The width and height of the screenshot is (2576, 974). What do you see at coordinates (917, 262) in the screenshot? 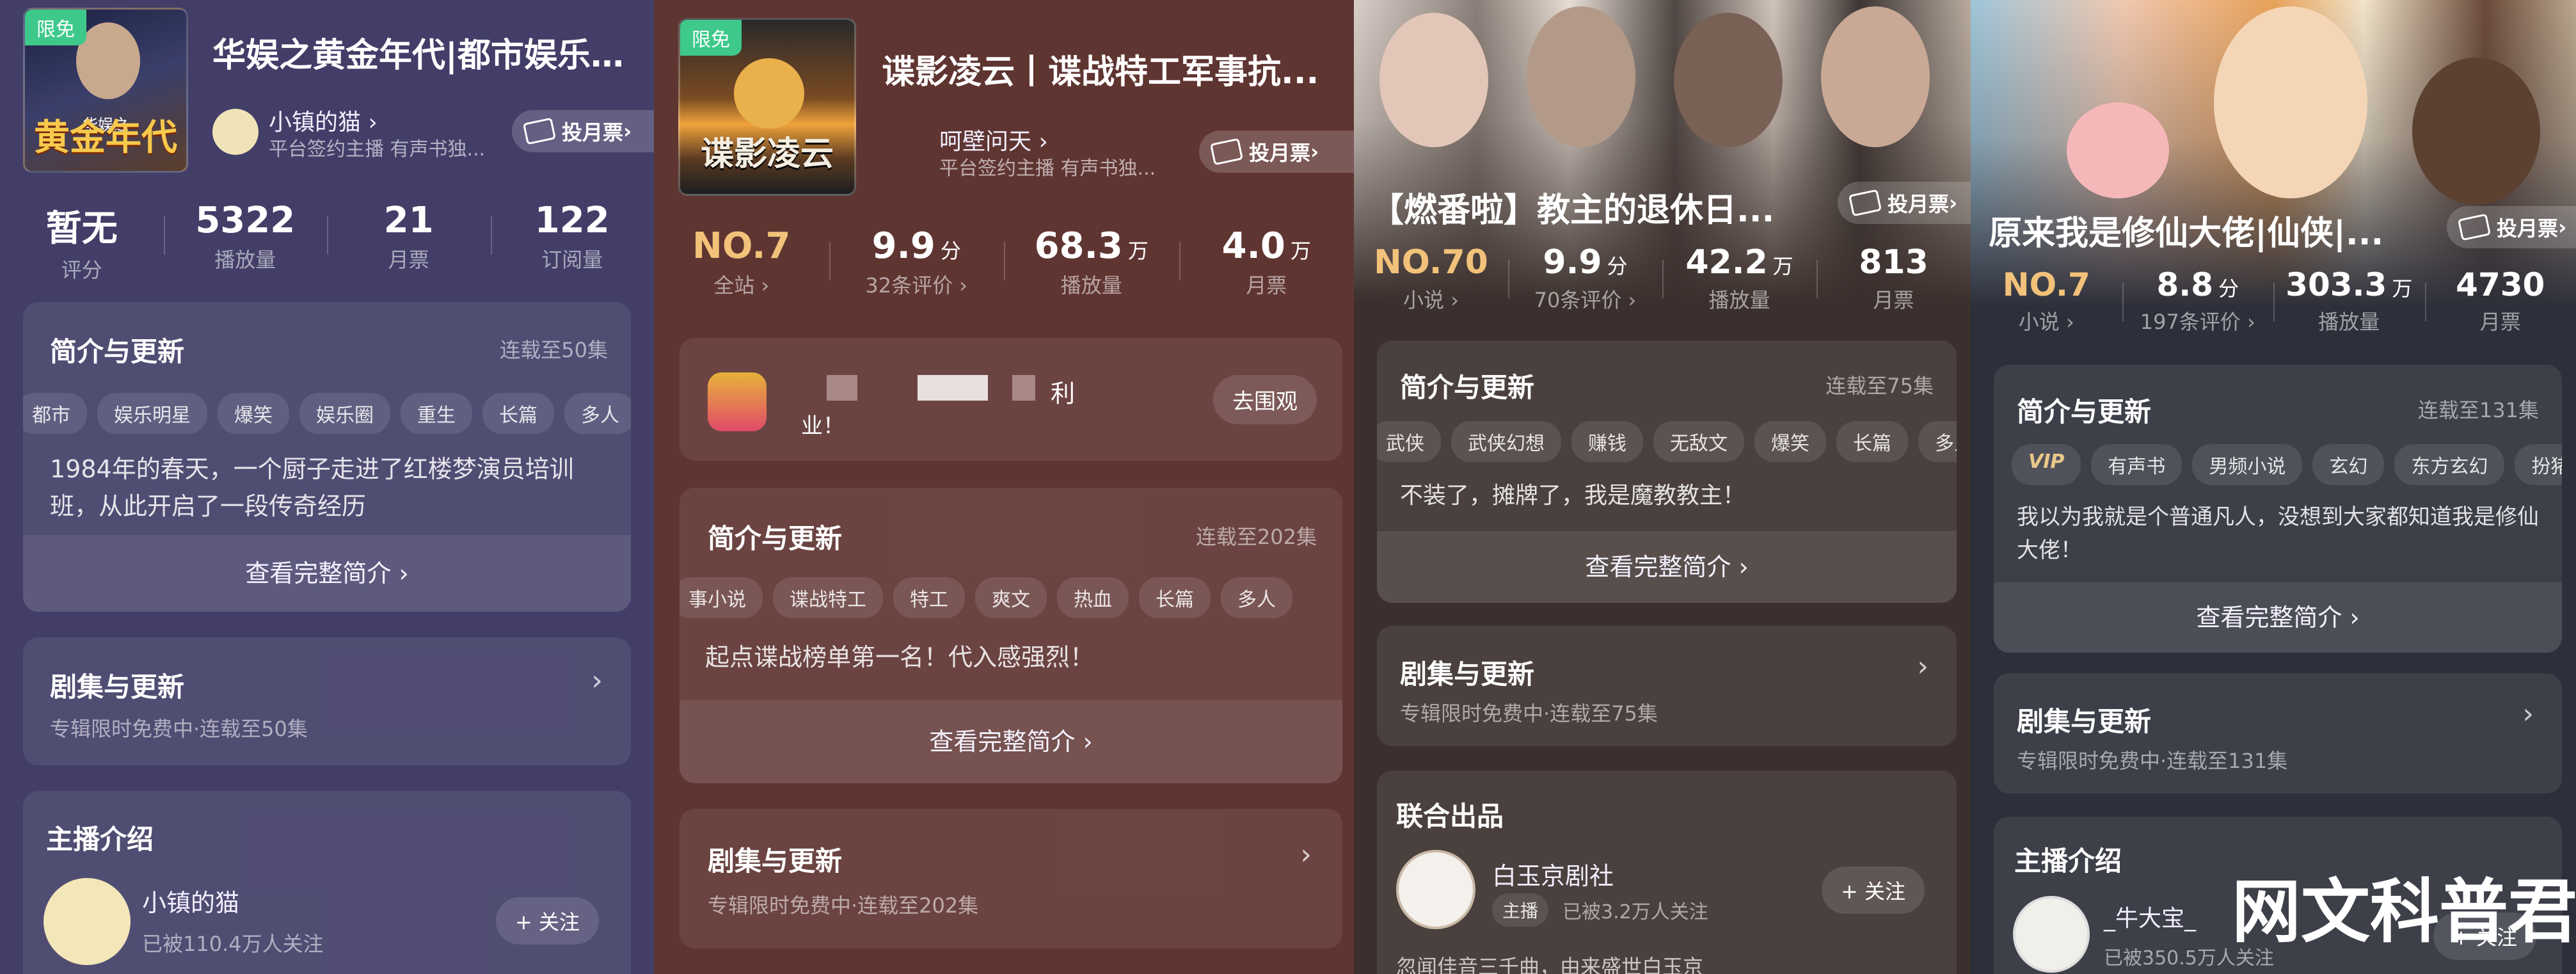
I see `stat-score: 9.9 分 32条评价 ›` at bounding box center [917, 262].